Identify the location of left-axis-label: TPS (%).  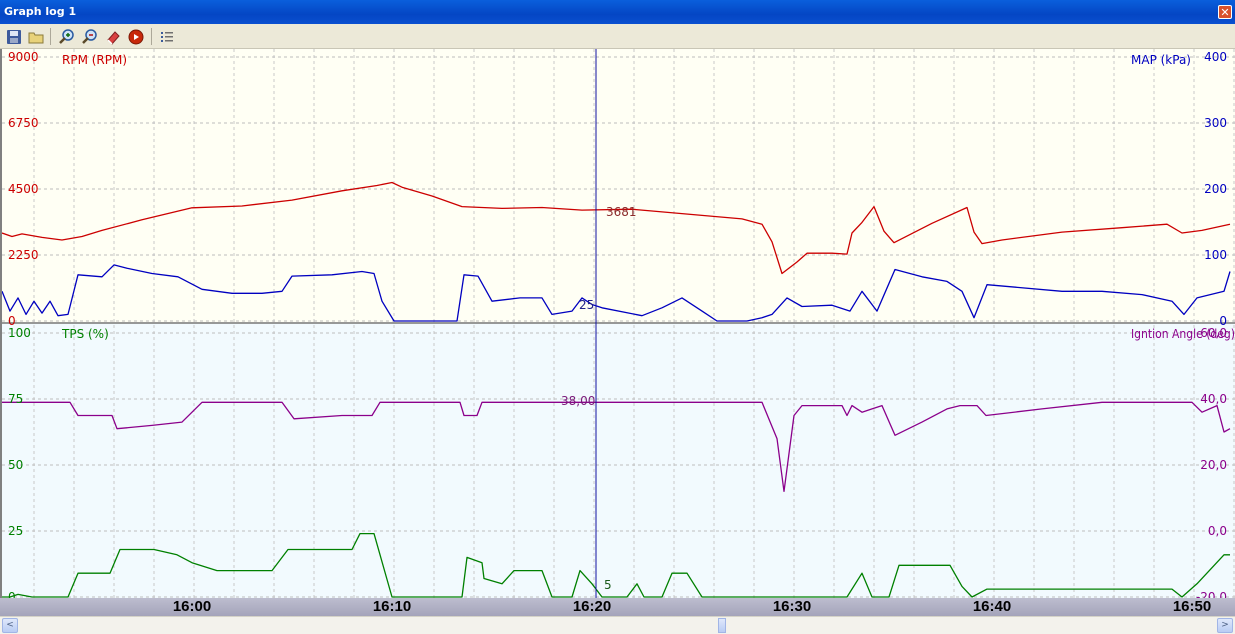
(85, 334).